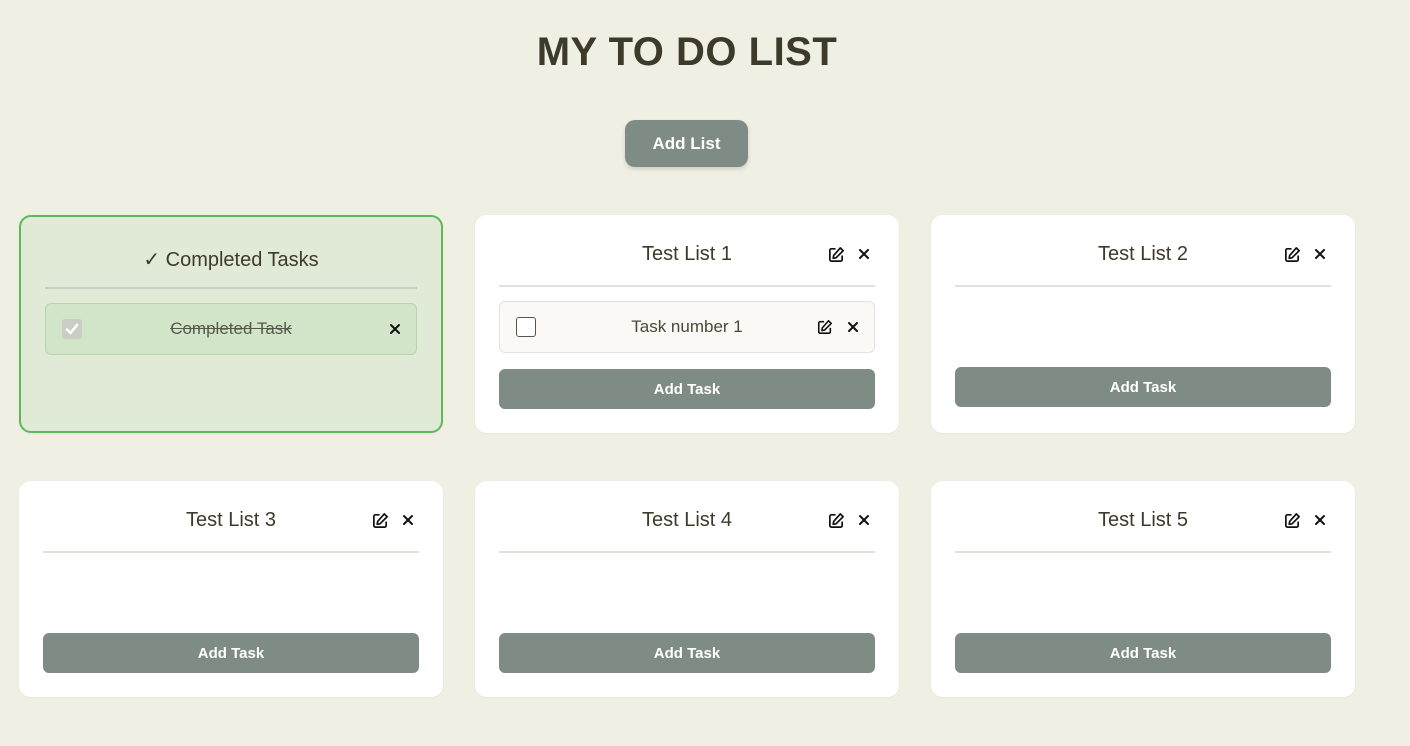  I want to click on edit-task-button, so click(825, 327).